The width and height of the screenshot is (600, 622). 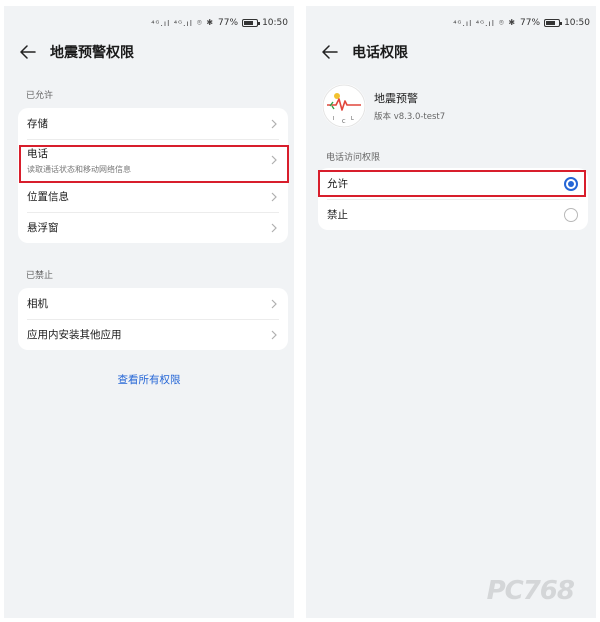 What do you see at coordinates (453, 214) in the screenshot?
I see `option-deny: 禁止` at bounding box center [453, 214].